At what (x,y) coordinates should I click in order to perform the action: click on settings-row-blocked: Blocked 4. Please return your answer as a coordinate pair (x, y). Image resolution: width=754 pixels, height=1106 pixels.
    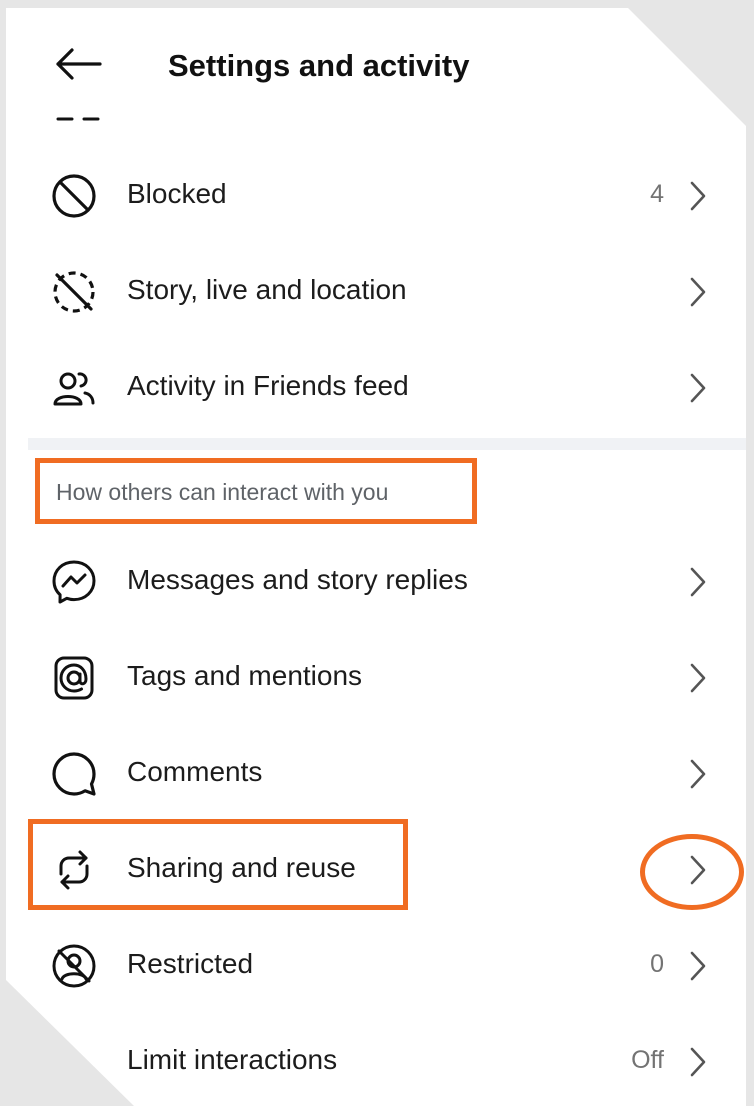
    Looking at the image, I should click on (376, 196).